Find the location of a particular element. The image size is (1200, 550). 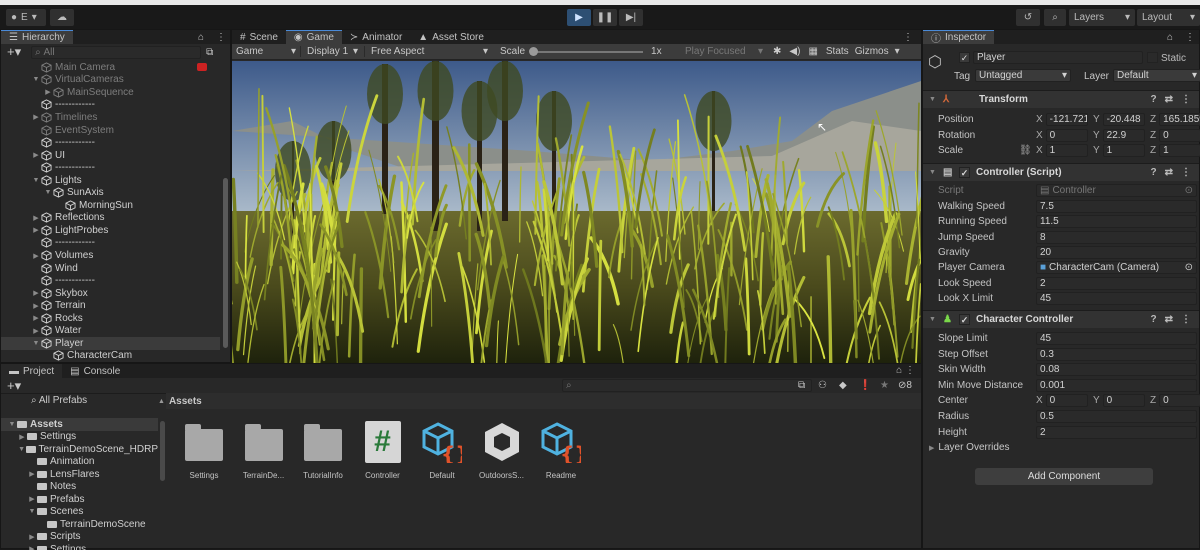

hierarchy-item: ▶Skybox is located at coordinates (110, 293).